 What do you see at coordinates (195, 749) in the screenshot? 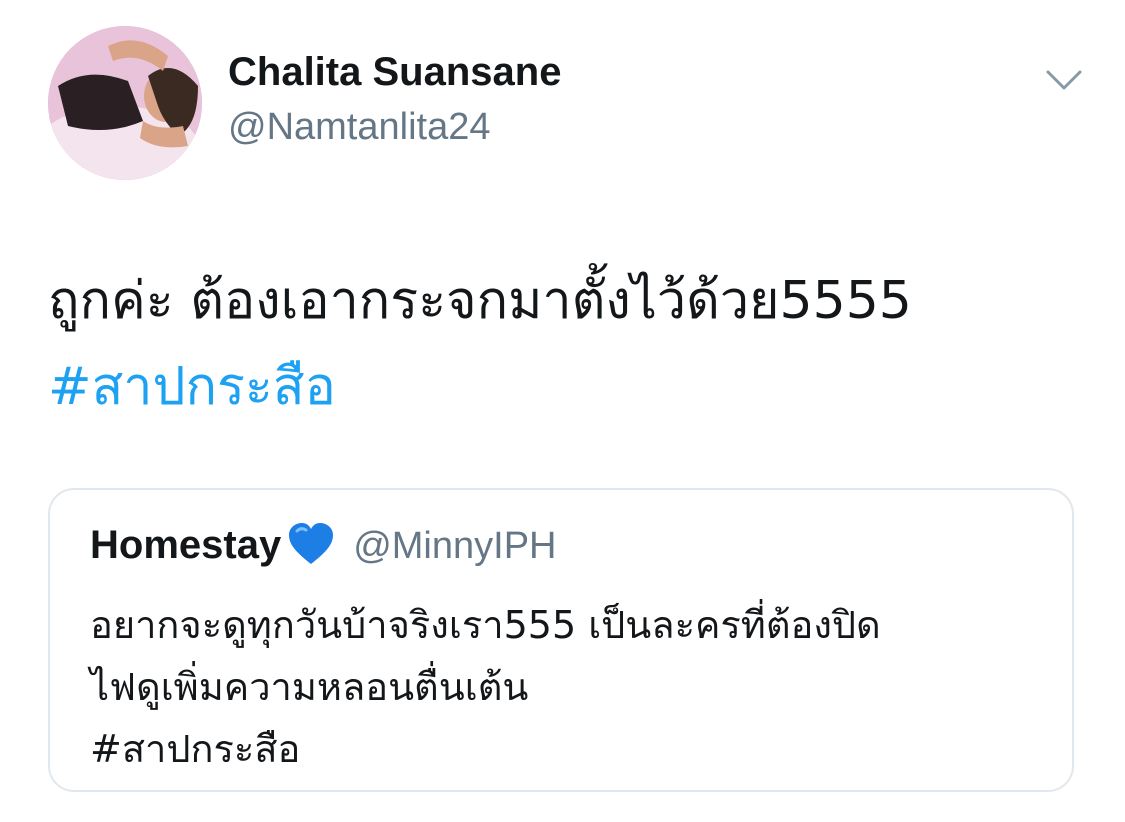
I see `quoted-hashtag: #สาปกระสือ` at bounding box center [195, 749].